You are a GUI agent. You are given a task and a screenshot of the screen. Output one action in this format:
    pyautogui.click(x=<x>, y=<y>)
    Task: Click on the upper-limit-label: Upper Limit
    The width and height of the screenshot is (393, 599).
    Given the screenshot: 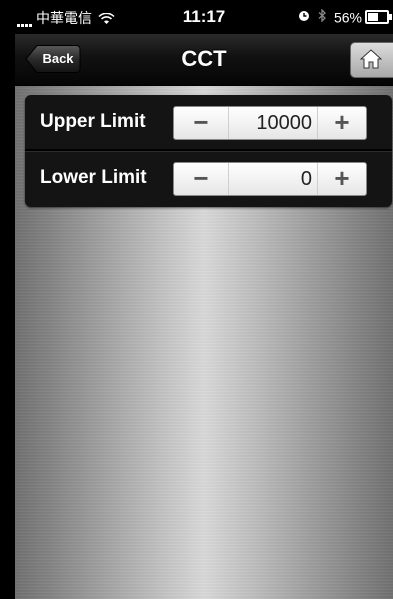 What is the action you would take?
    pyautogui.click(x=93, y=121)
    